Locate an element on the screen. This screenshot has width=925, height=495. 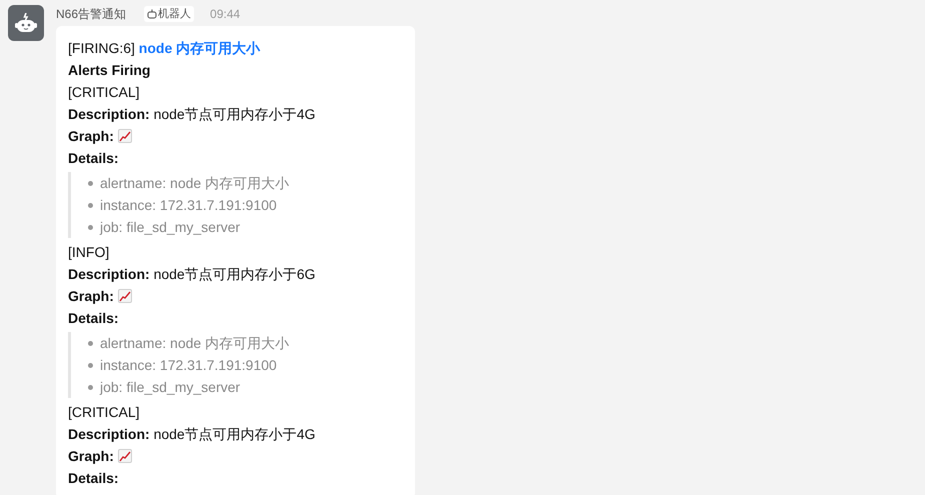
severity-label: [INFO] is located at coordinates (89, 252).